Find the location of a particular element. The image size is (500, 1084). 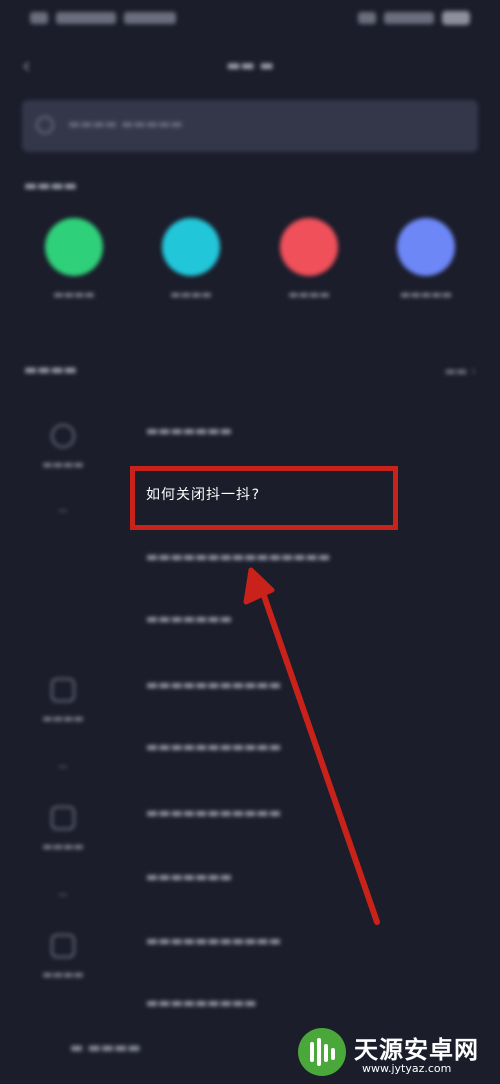

category-2-icon is located at coordinates (63, 690).